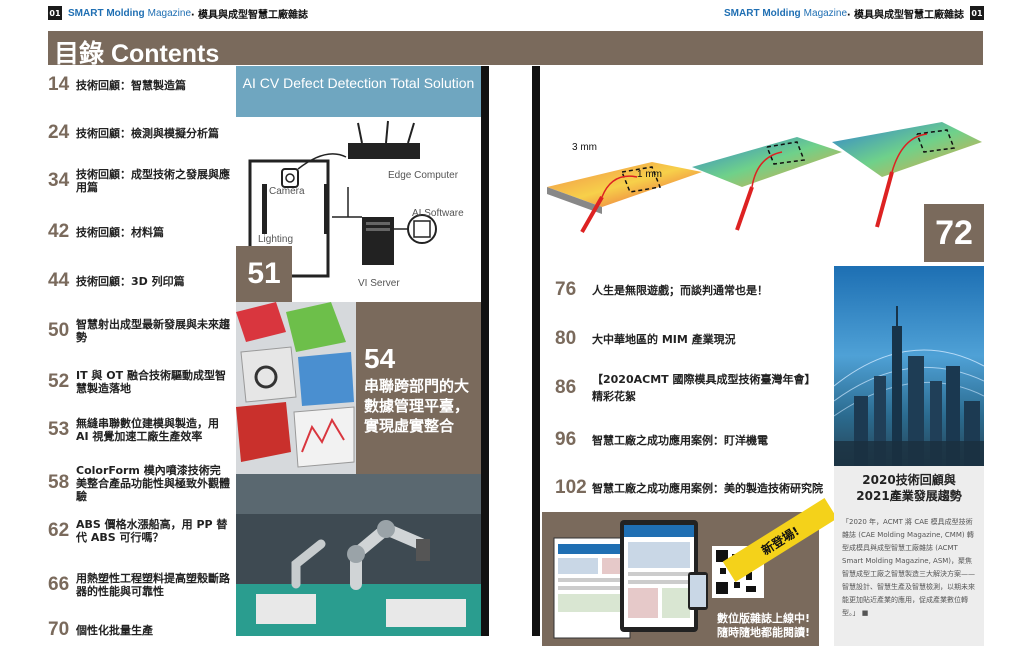 This screenshot has width=1024, height=650. I want to click on toc-item: 80 大中華地區的 MIM 產業現況, so click(690, 339).